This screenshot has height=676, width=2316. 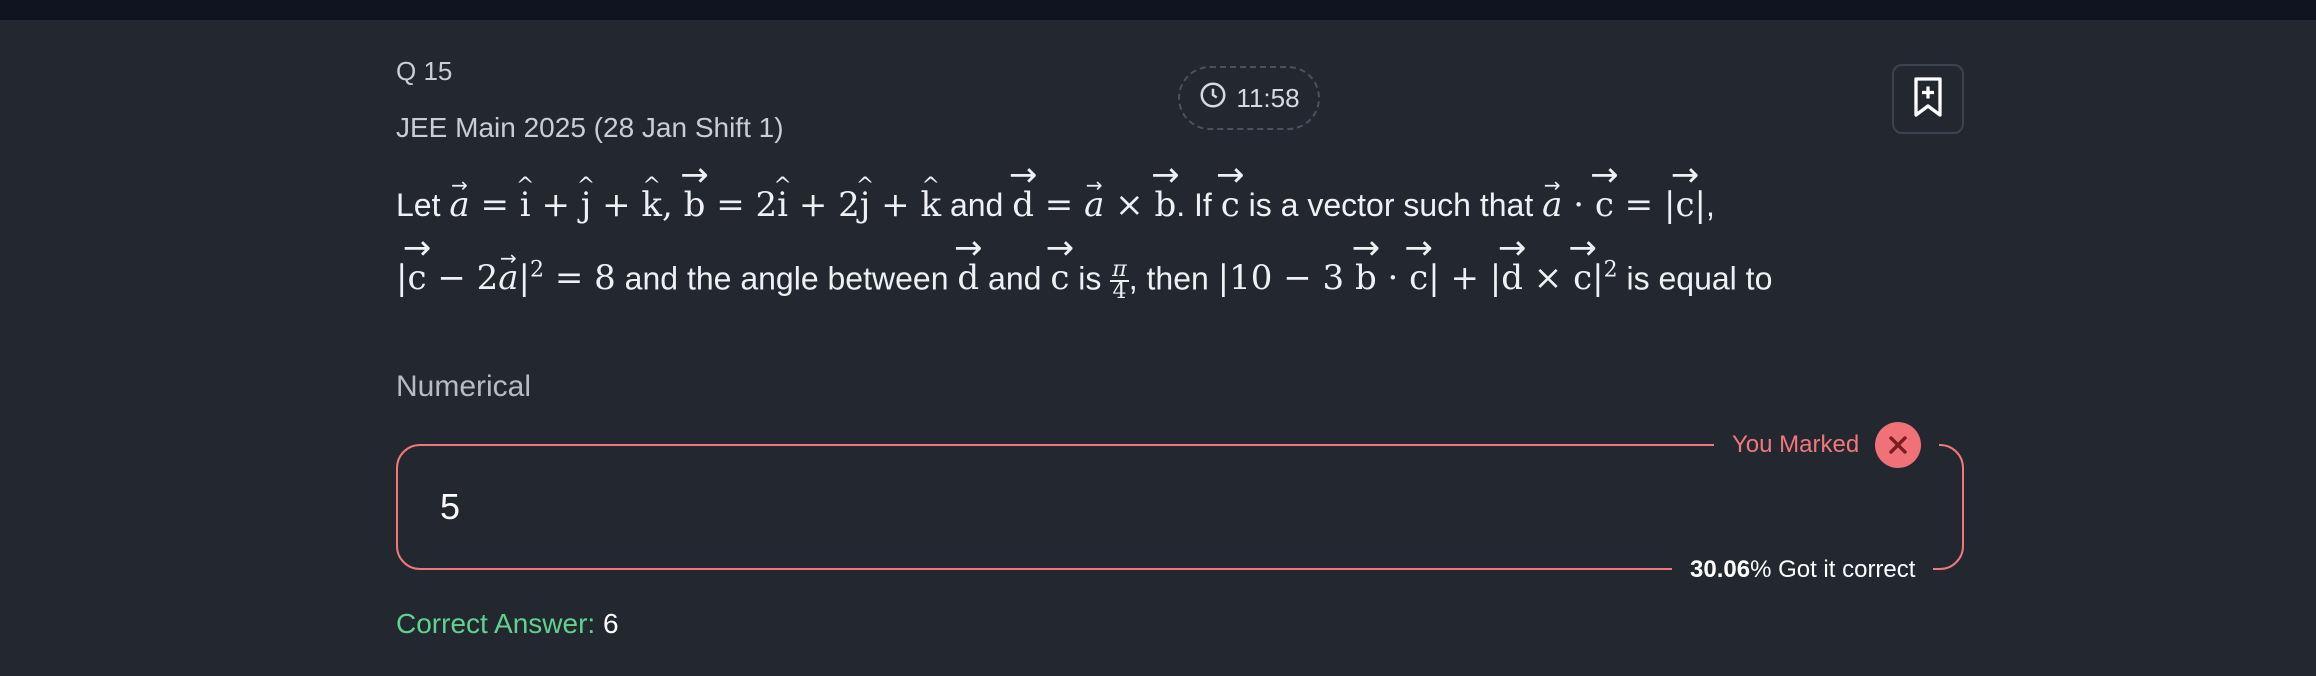 I want to click on correct-answer-value: 6, so click(x=610, y=623).